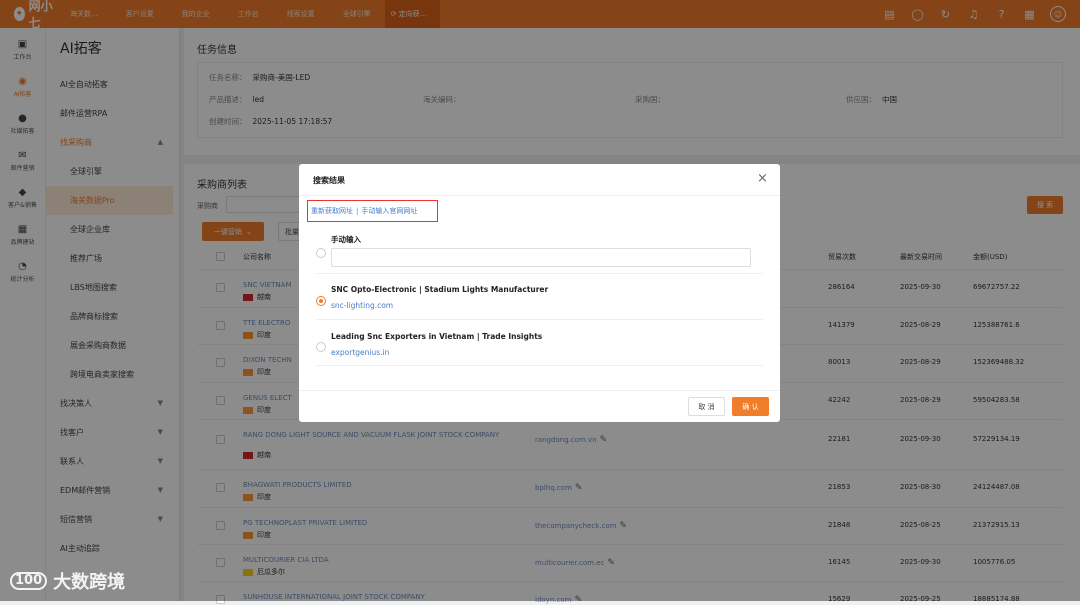 The height and width of the screenshot is (605, 1080). What do you see at coordinates (346, 239) in the screenshot?
I see `manual-input-label: 手动输入` at bounding box center [346, 239].